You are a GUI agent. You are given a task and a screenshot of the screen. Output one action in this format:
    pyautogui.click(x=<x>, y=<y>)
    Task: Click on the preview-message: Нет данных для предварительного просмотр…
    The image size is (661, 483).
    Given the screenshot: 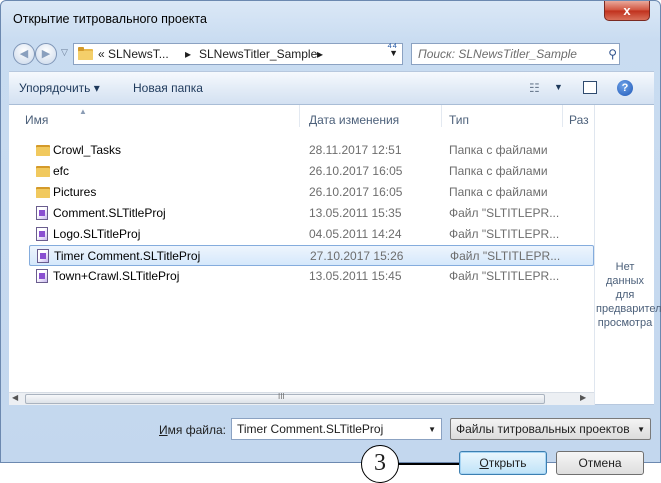 What is the action you would take?
    pyautogui.click(x=628, y=295)
    